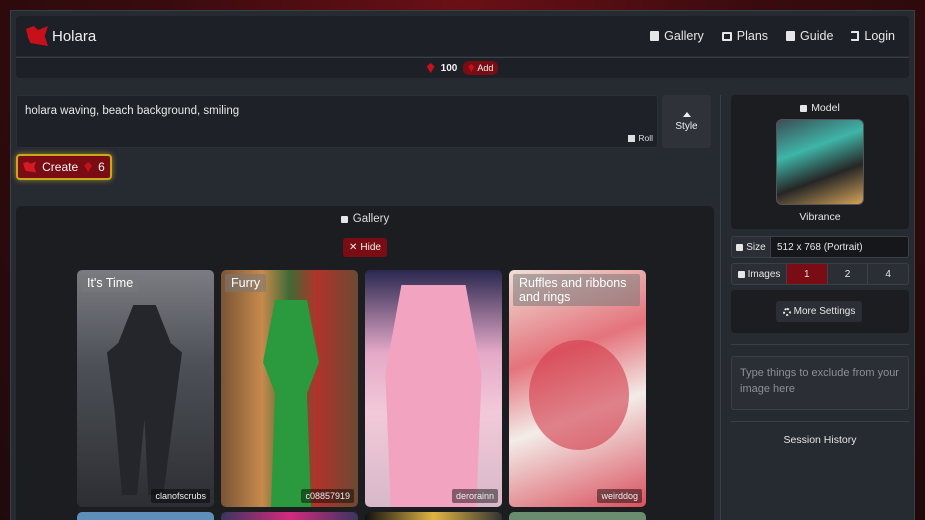  Describe the element at coordinates (327, 496) in the screenshot. I see `card-username: c08857919` at that location.